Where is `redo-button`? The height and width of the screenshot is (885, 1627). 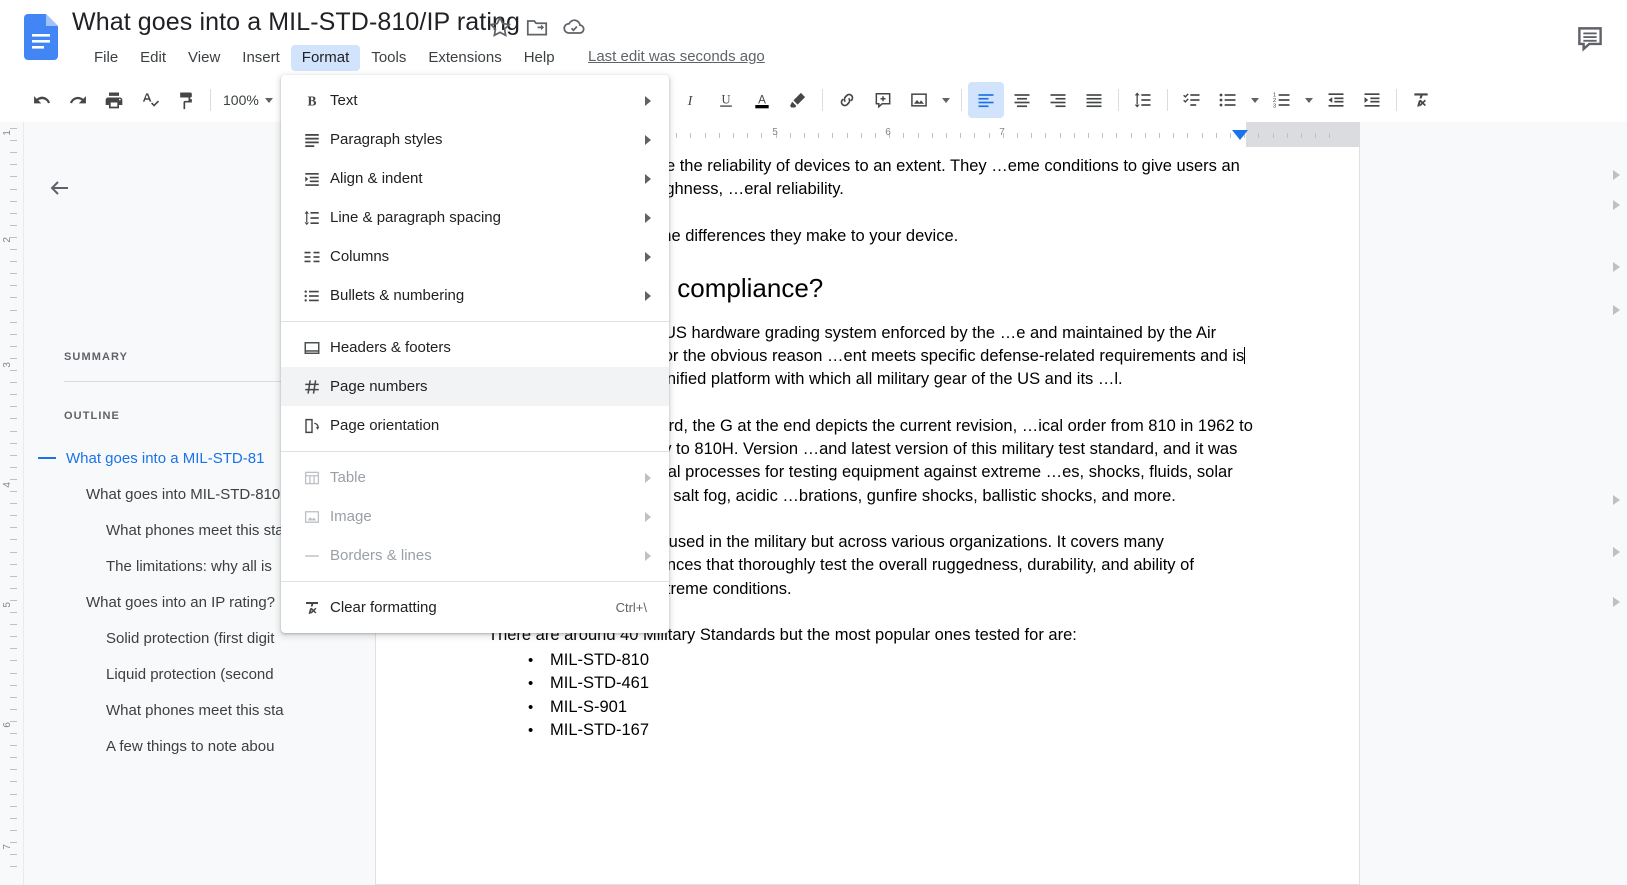 redo-button is located at coordinates (78, 100).